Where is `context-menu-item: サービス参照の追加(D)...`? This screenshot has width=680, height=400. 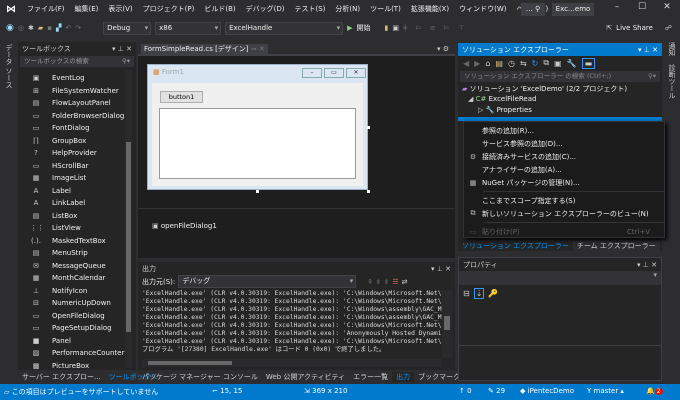 context-menu-item: サービス参照の追加(D)... is located at coordinates (564, 143).